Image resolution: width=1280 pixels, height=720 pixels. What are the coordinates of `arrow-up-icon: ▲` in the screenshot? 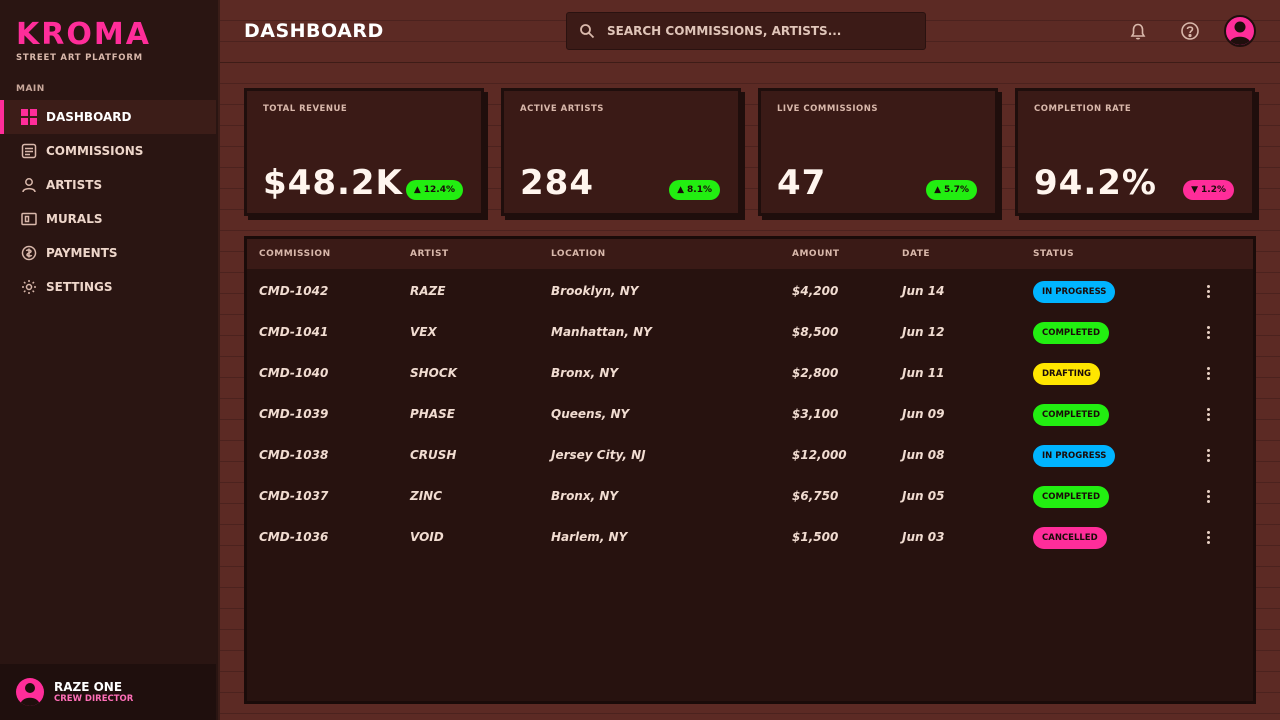 It's located at (681, 190).